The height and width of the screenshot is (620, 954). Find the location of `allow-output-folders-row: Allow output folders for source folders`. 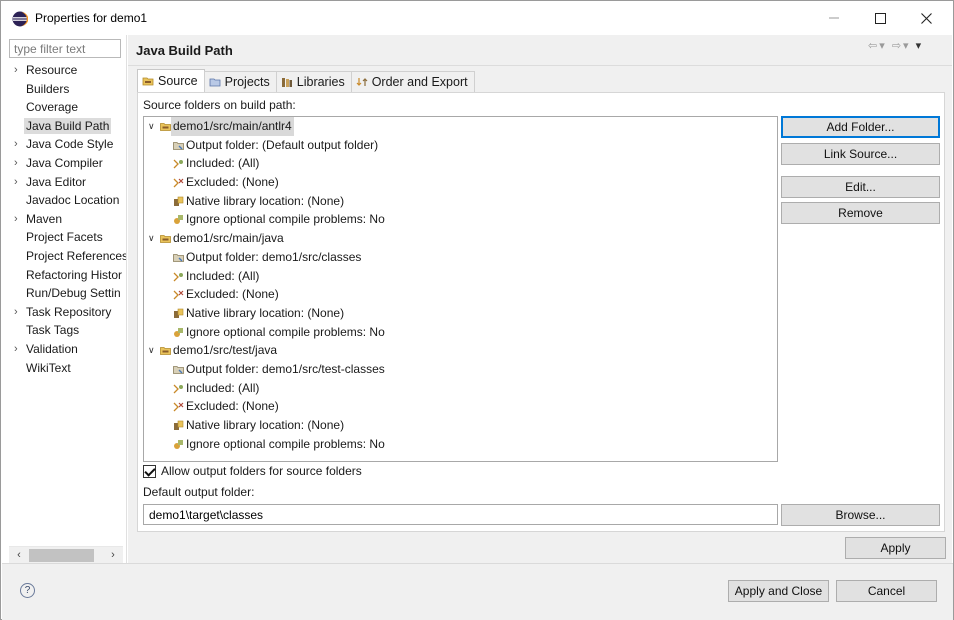

allow-output-folders-row: Allow output folders for source folders is located at coordinates (252, 471).